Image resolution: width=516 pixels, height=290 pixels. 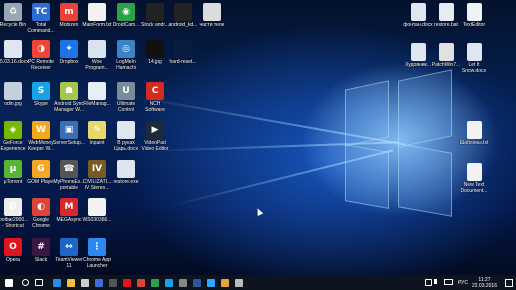 I want to click on network-icon, so click(x=428, y=282).